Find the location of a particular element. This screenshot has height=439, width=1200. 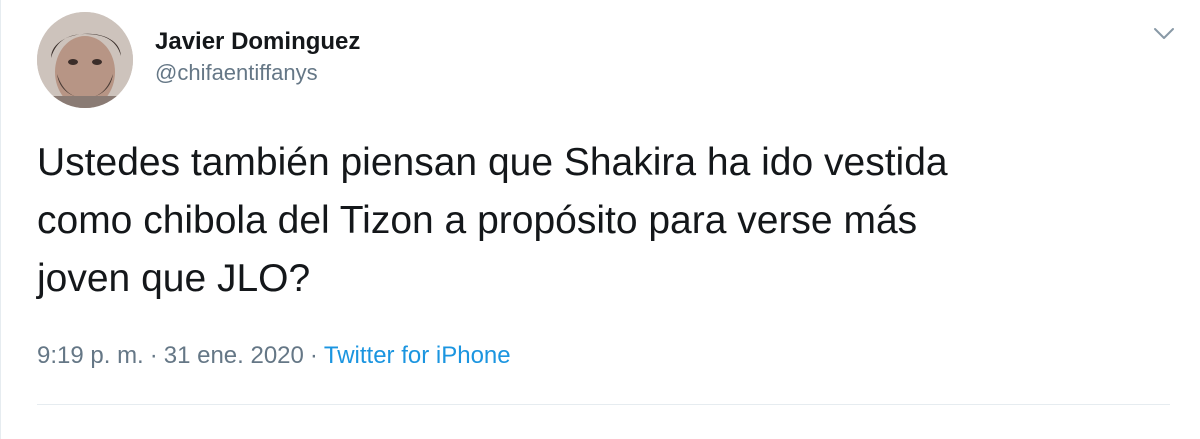

author-names: Javier Dominguez @chifaentiffanys is located at coordinates (257, 57).